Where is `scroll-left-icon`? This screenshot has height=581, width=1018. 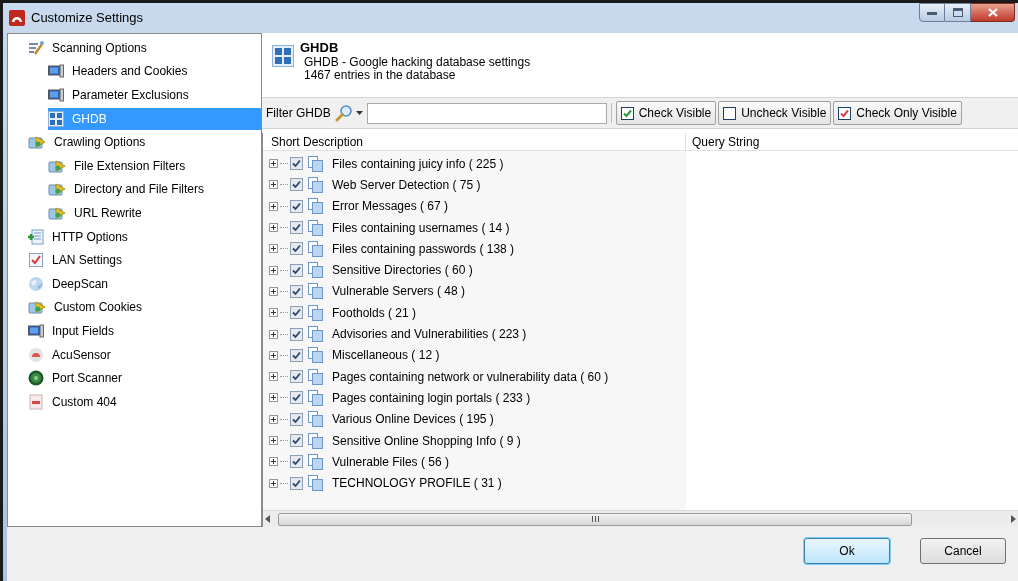 scroll-left-icon is located at coordinates (267, 519).